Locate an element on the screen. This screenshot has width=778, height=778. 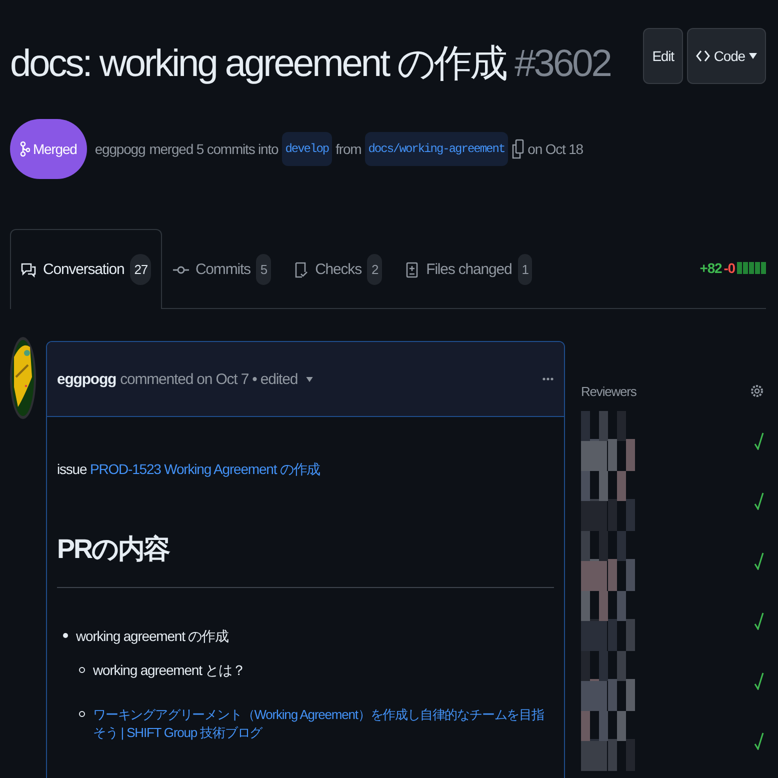
from-label: from is located at coordinates (349, 149).